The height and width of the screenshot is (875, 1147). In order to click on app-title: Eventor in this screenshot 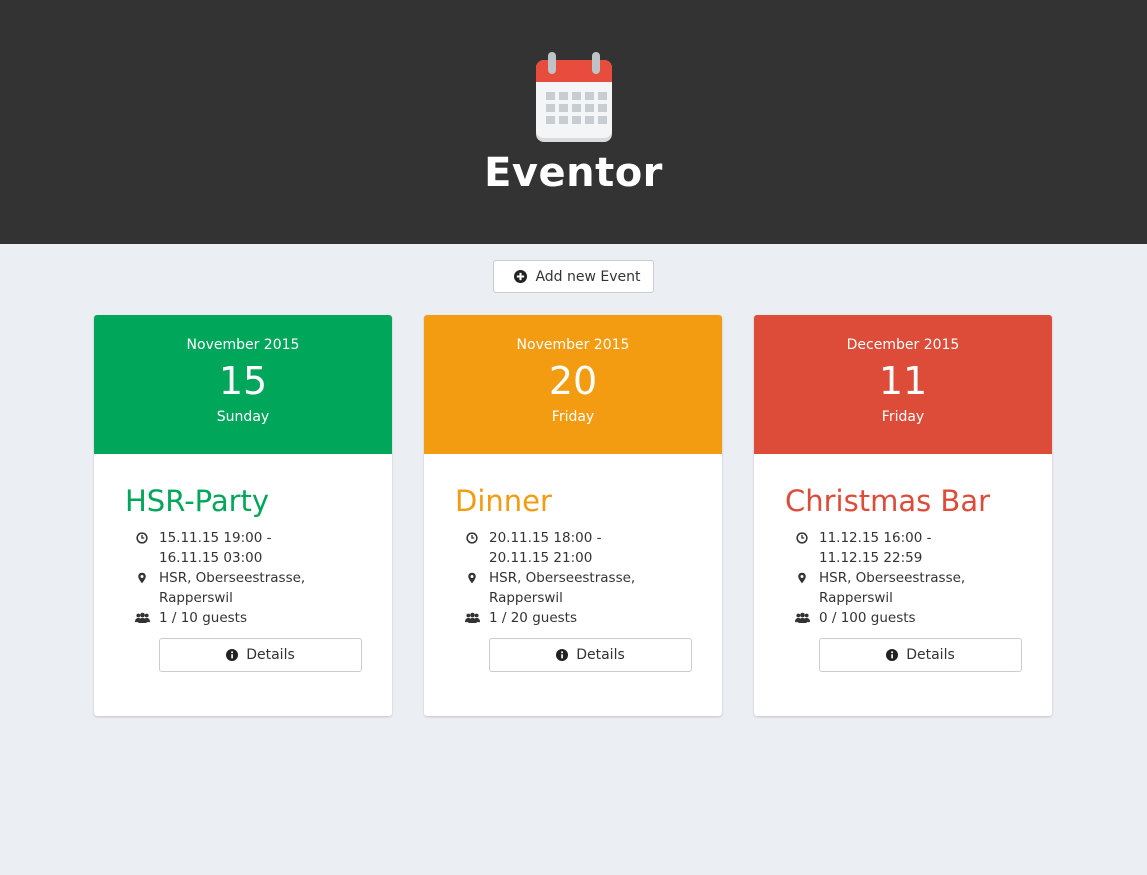, I will do `click(573, 173)`.